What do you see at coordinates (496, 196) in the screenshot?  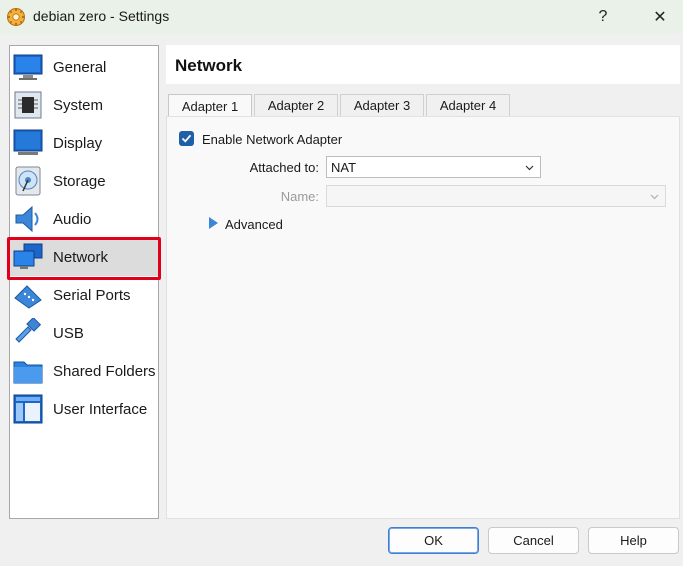 I see `name-select` at bounding box center [496, 196].